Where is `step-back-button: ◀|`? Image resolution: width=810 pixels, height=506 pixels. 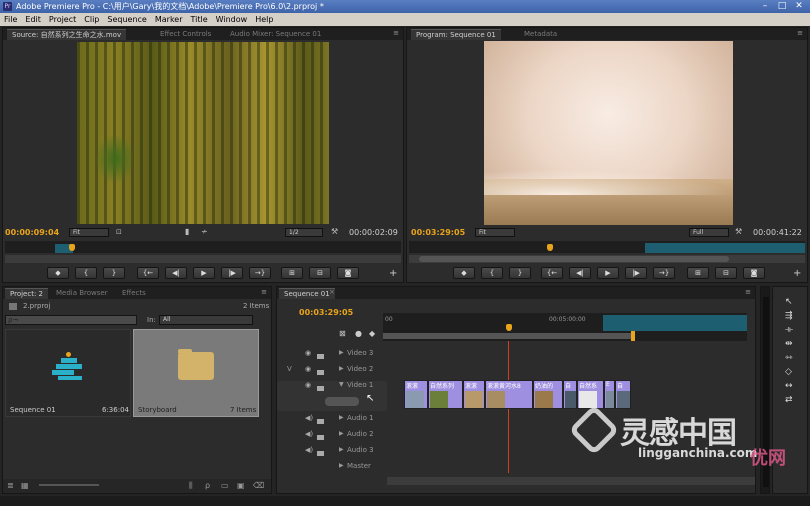 step-back-button: ◀| is located at coordinates (580, 273).